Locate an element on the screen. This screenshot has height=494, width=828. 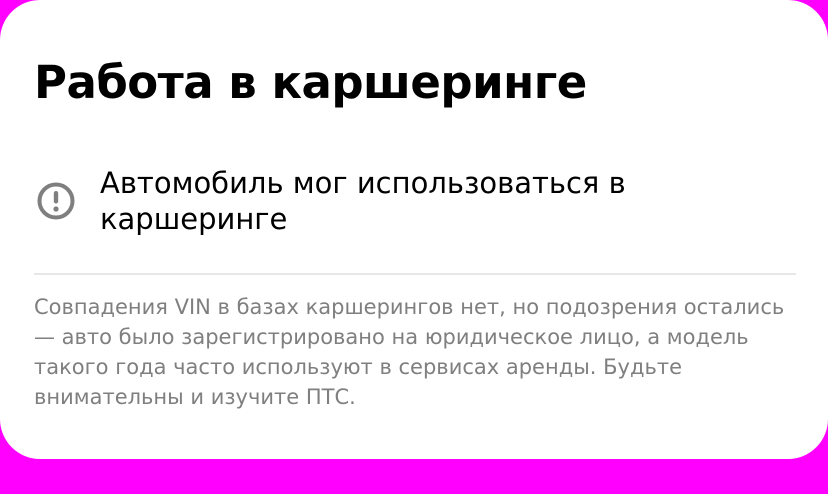
divider is located at coordinates (415, 274).